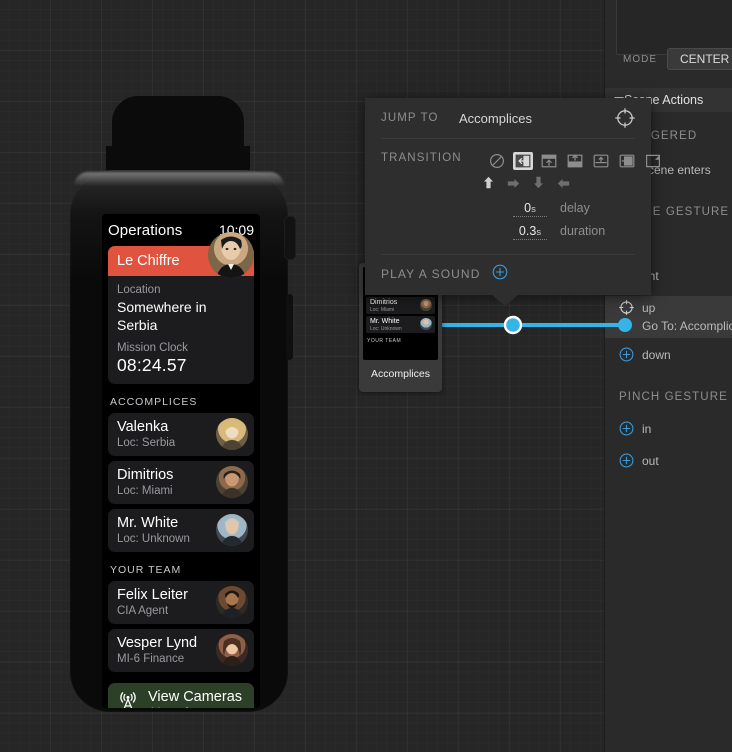 Image resolution: width=732 pixels, height=752 pixels. I want to click on swipe-down-label: down, so click(656, 354).